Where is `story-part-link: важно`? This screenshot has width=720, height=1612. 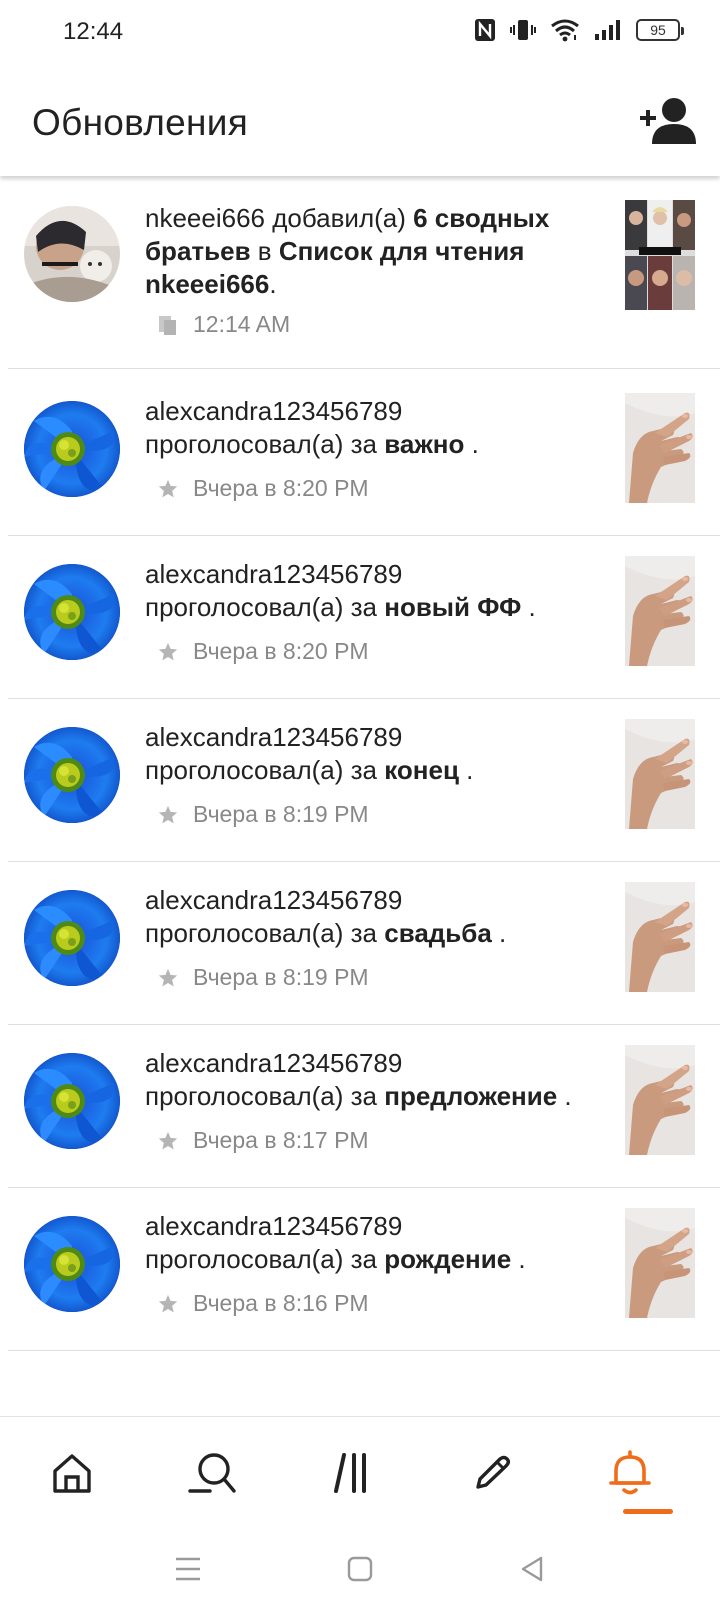
story-part-link: важно is located at coordinates (424, 444).